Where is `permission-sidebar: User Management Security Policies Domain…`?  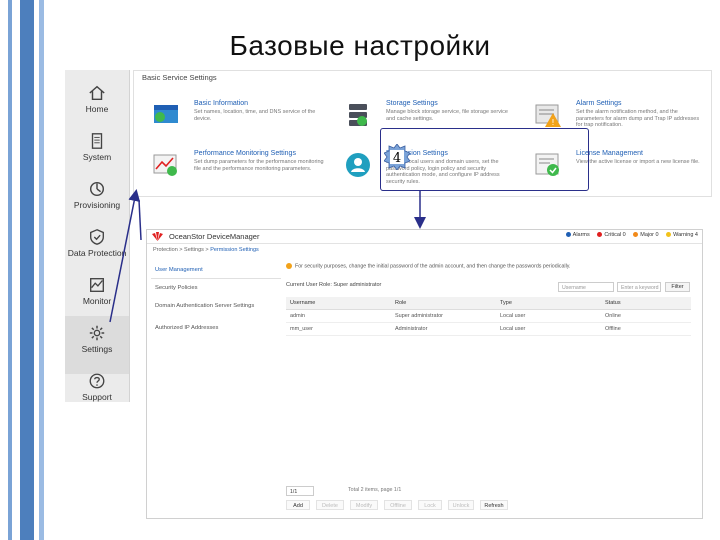 permission-sidebar: User Management Security Policies Domain… is located at coordinates (216, 386).